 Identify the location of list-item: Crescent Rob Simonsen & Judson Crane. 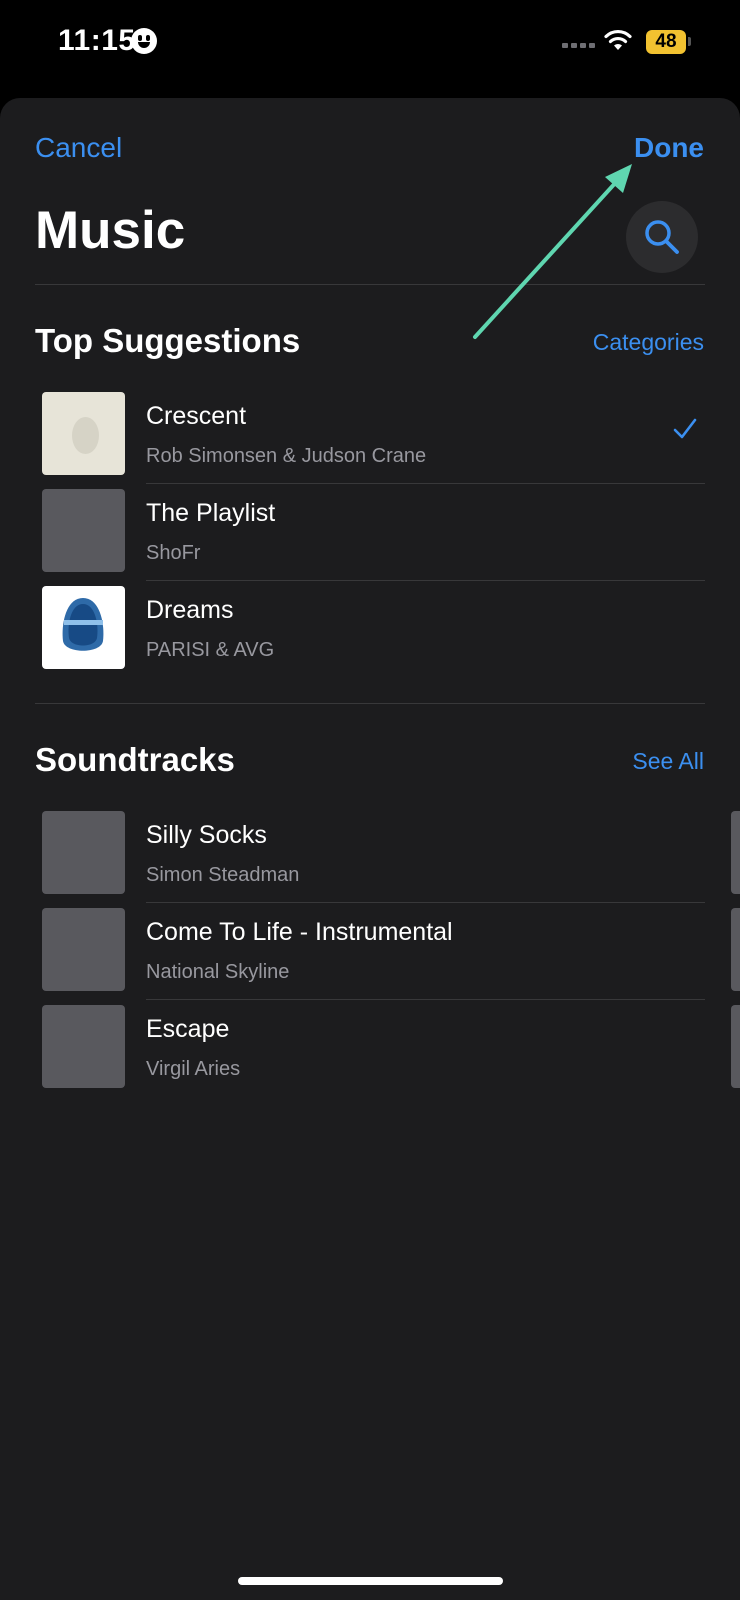
(370, 440).